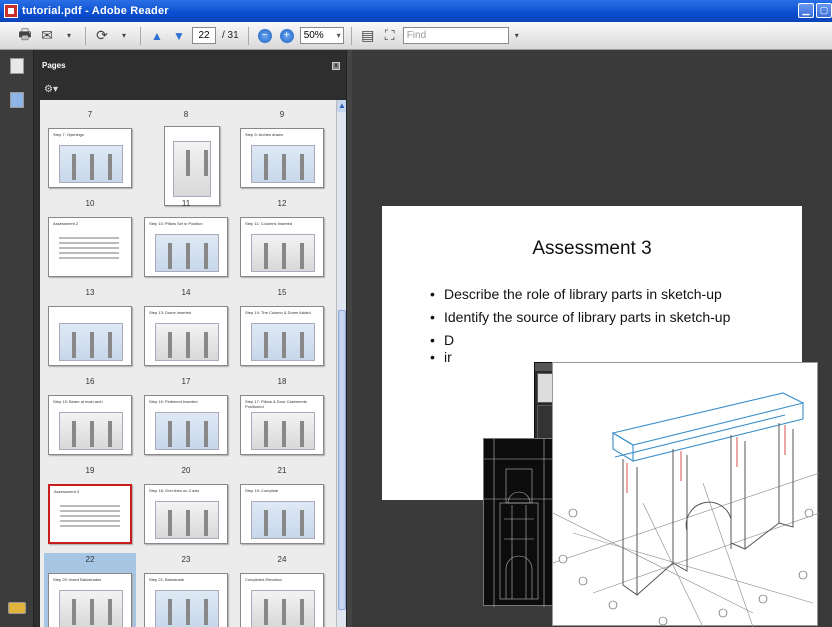 This screenshot has height=627, width=832. What do you see at coordinates (51, 89) in the screenshot?
I see `options-icon: ⚙▾` at bounding box center [51, 89].